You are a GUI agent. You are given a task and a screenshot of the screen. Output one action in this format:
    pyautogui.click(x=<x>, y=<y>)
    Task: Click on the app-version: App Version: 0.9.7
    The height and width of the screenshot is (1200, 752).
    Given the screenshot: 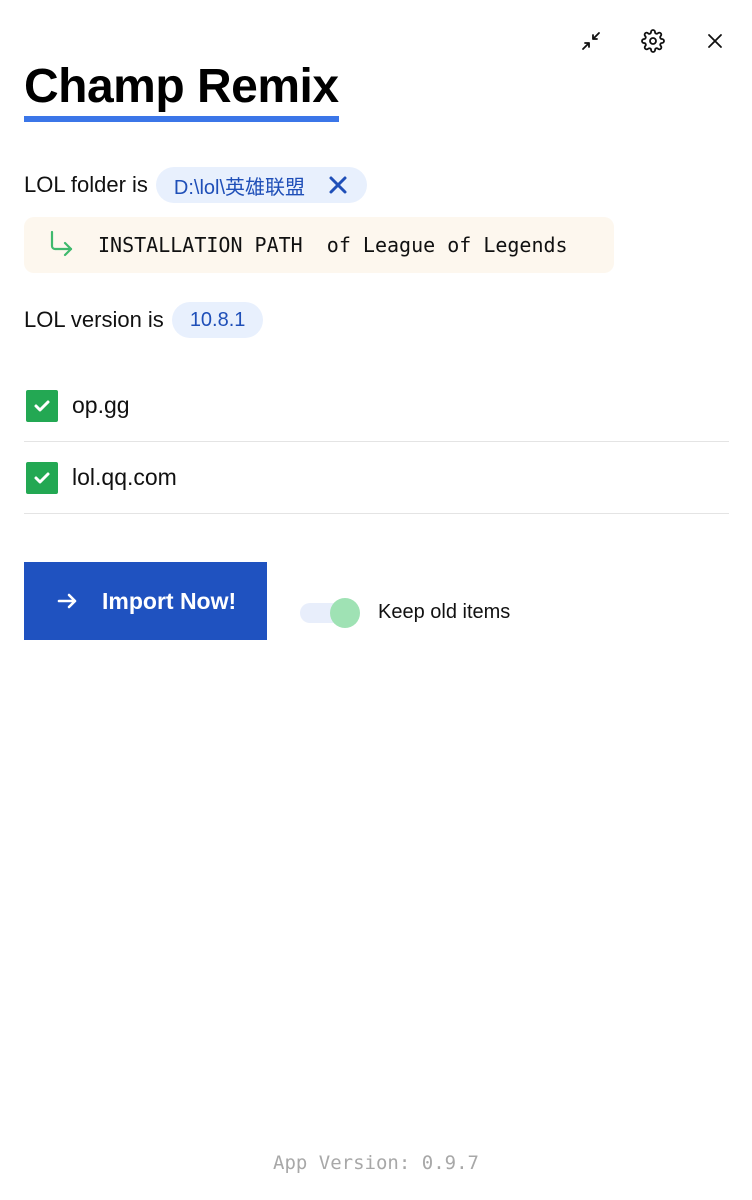 What is the action you would take?
    pyautogui.click(x=376, y=1163)
    